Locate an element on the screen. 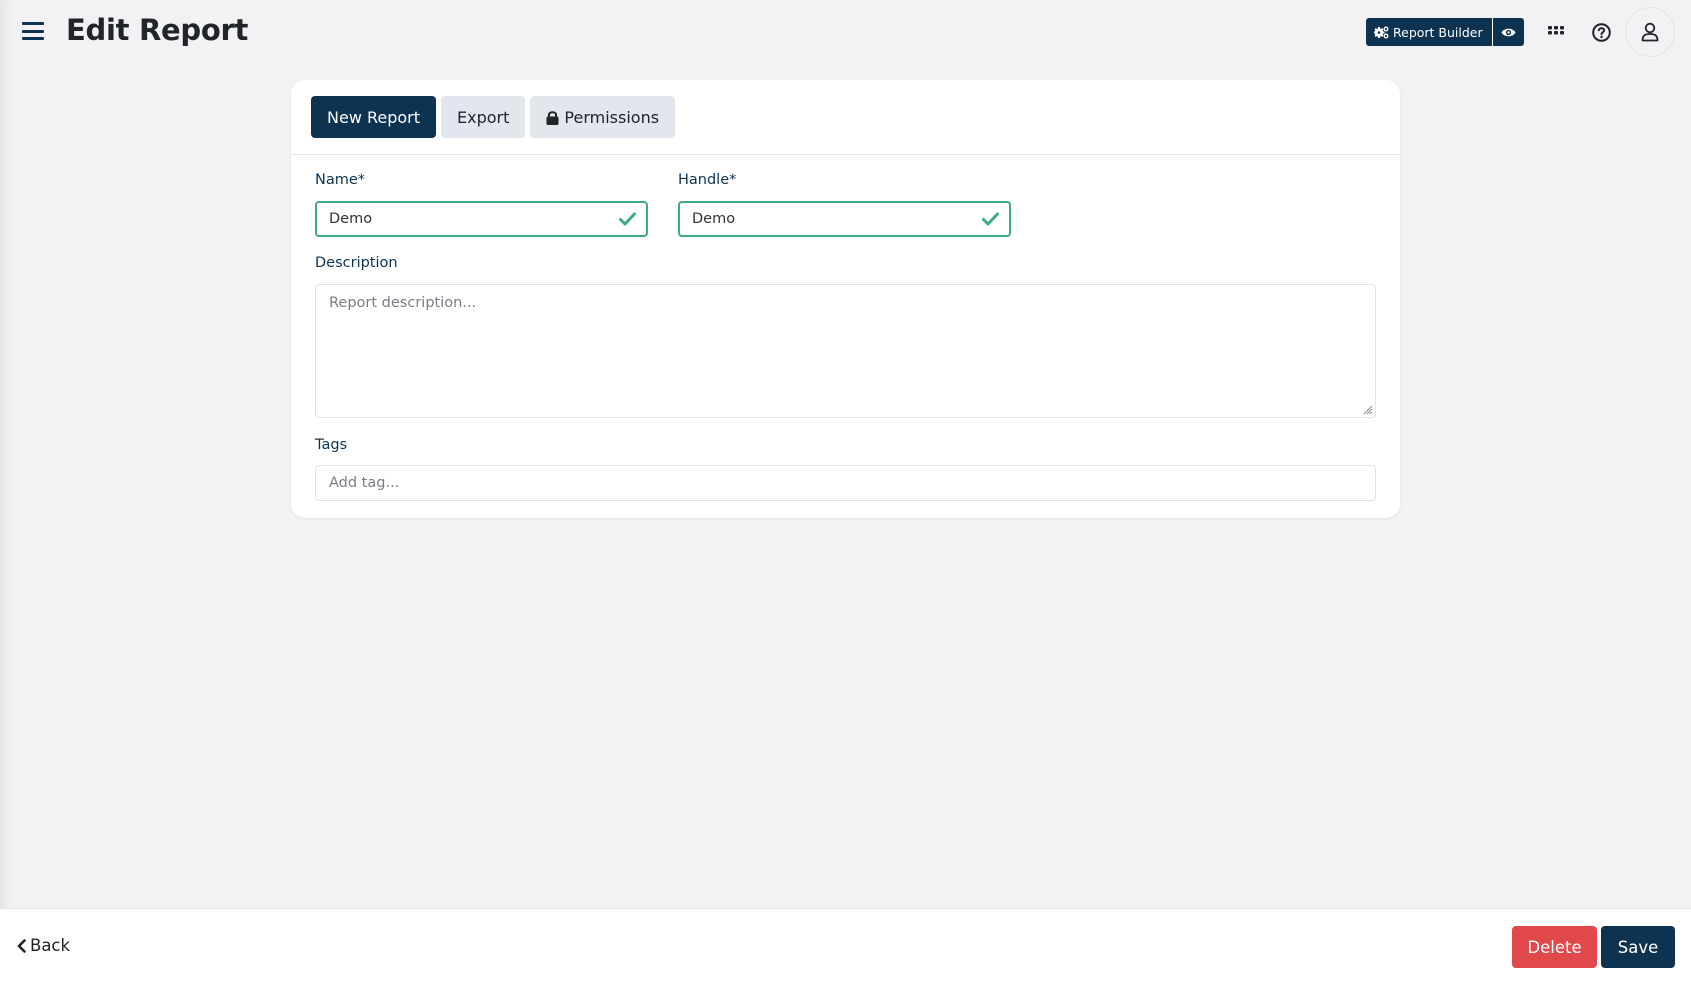  handle-value: Demo is located at coordinates (714, 219).